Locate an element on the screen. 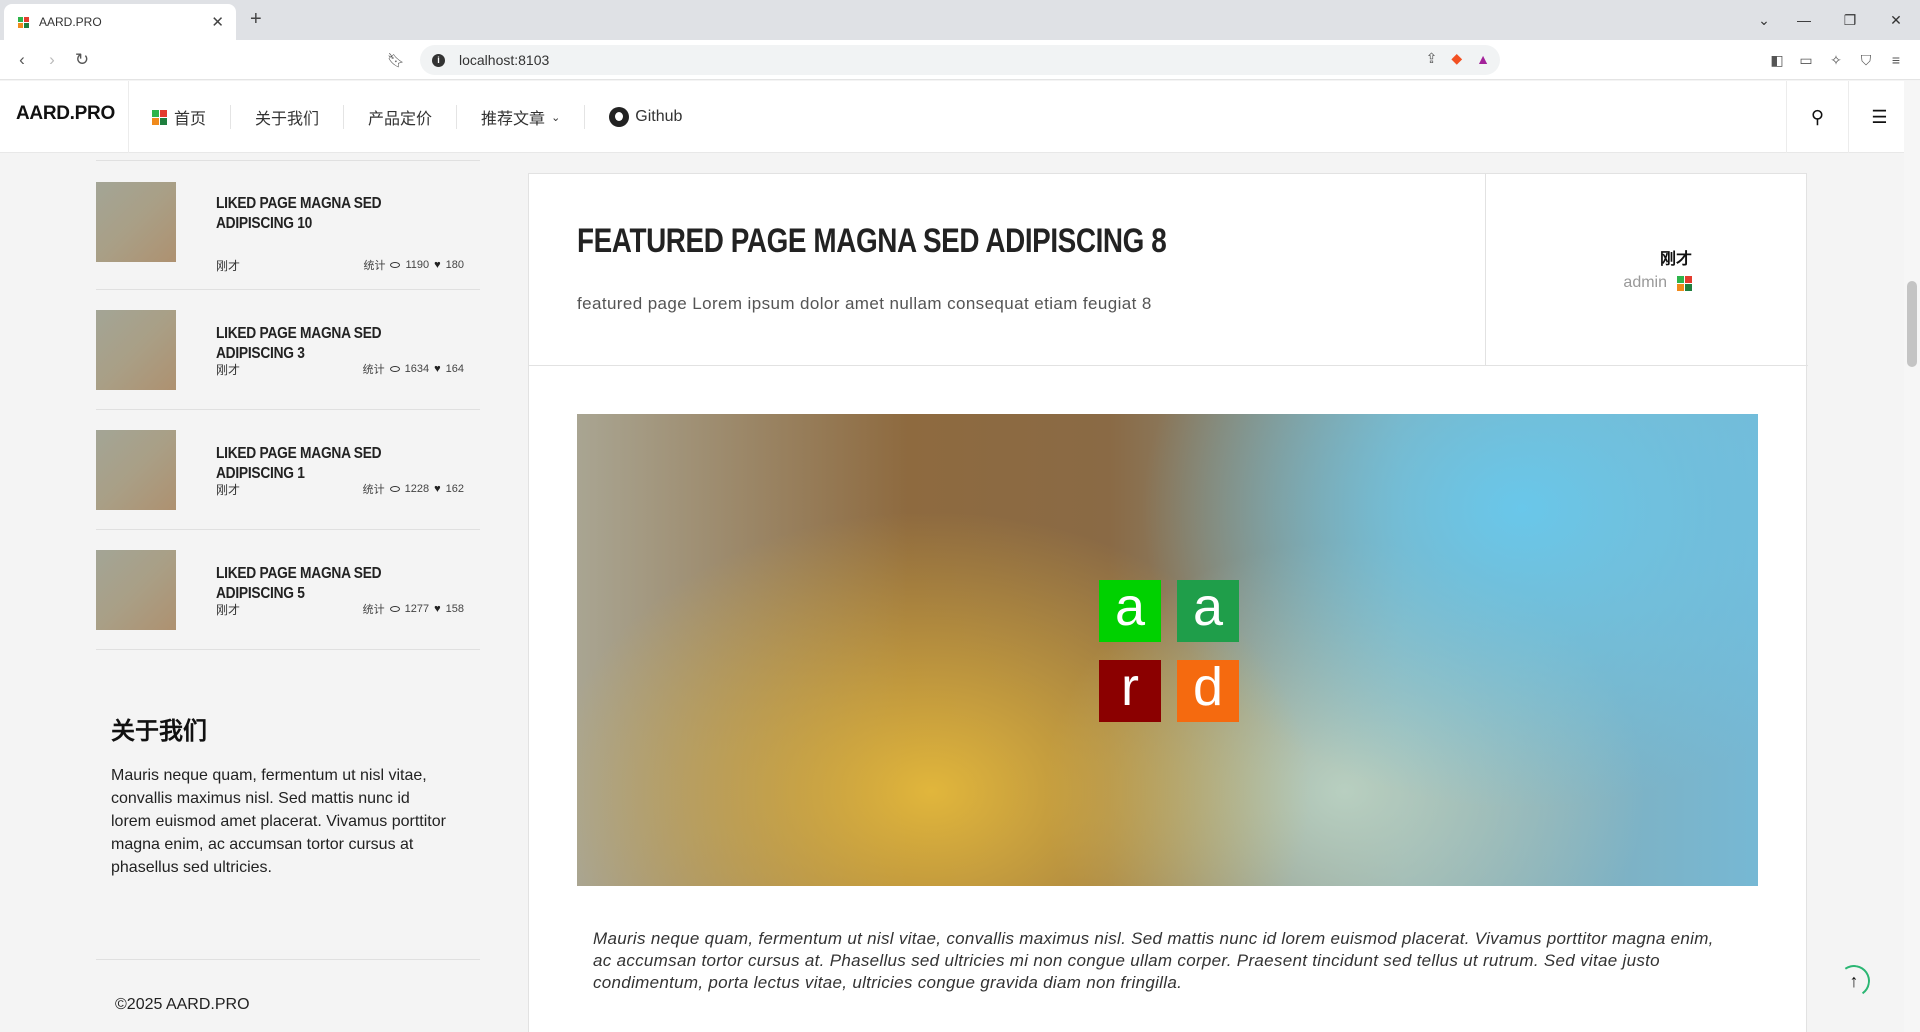 This screenshot has height=1032, width=1920. menu-item-articles: 推荐文章 ⌄ is located at coordinates (521, 117).